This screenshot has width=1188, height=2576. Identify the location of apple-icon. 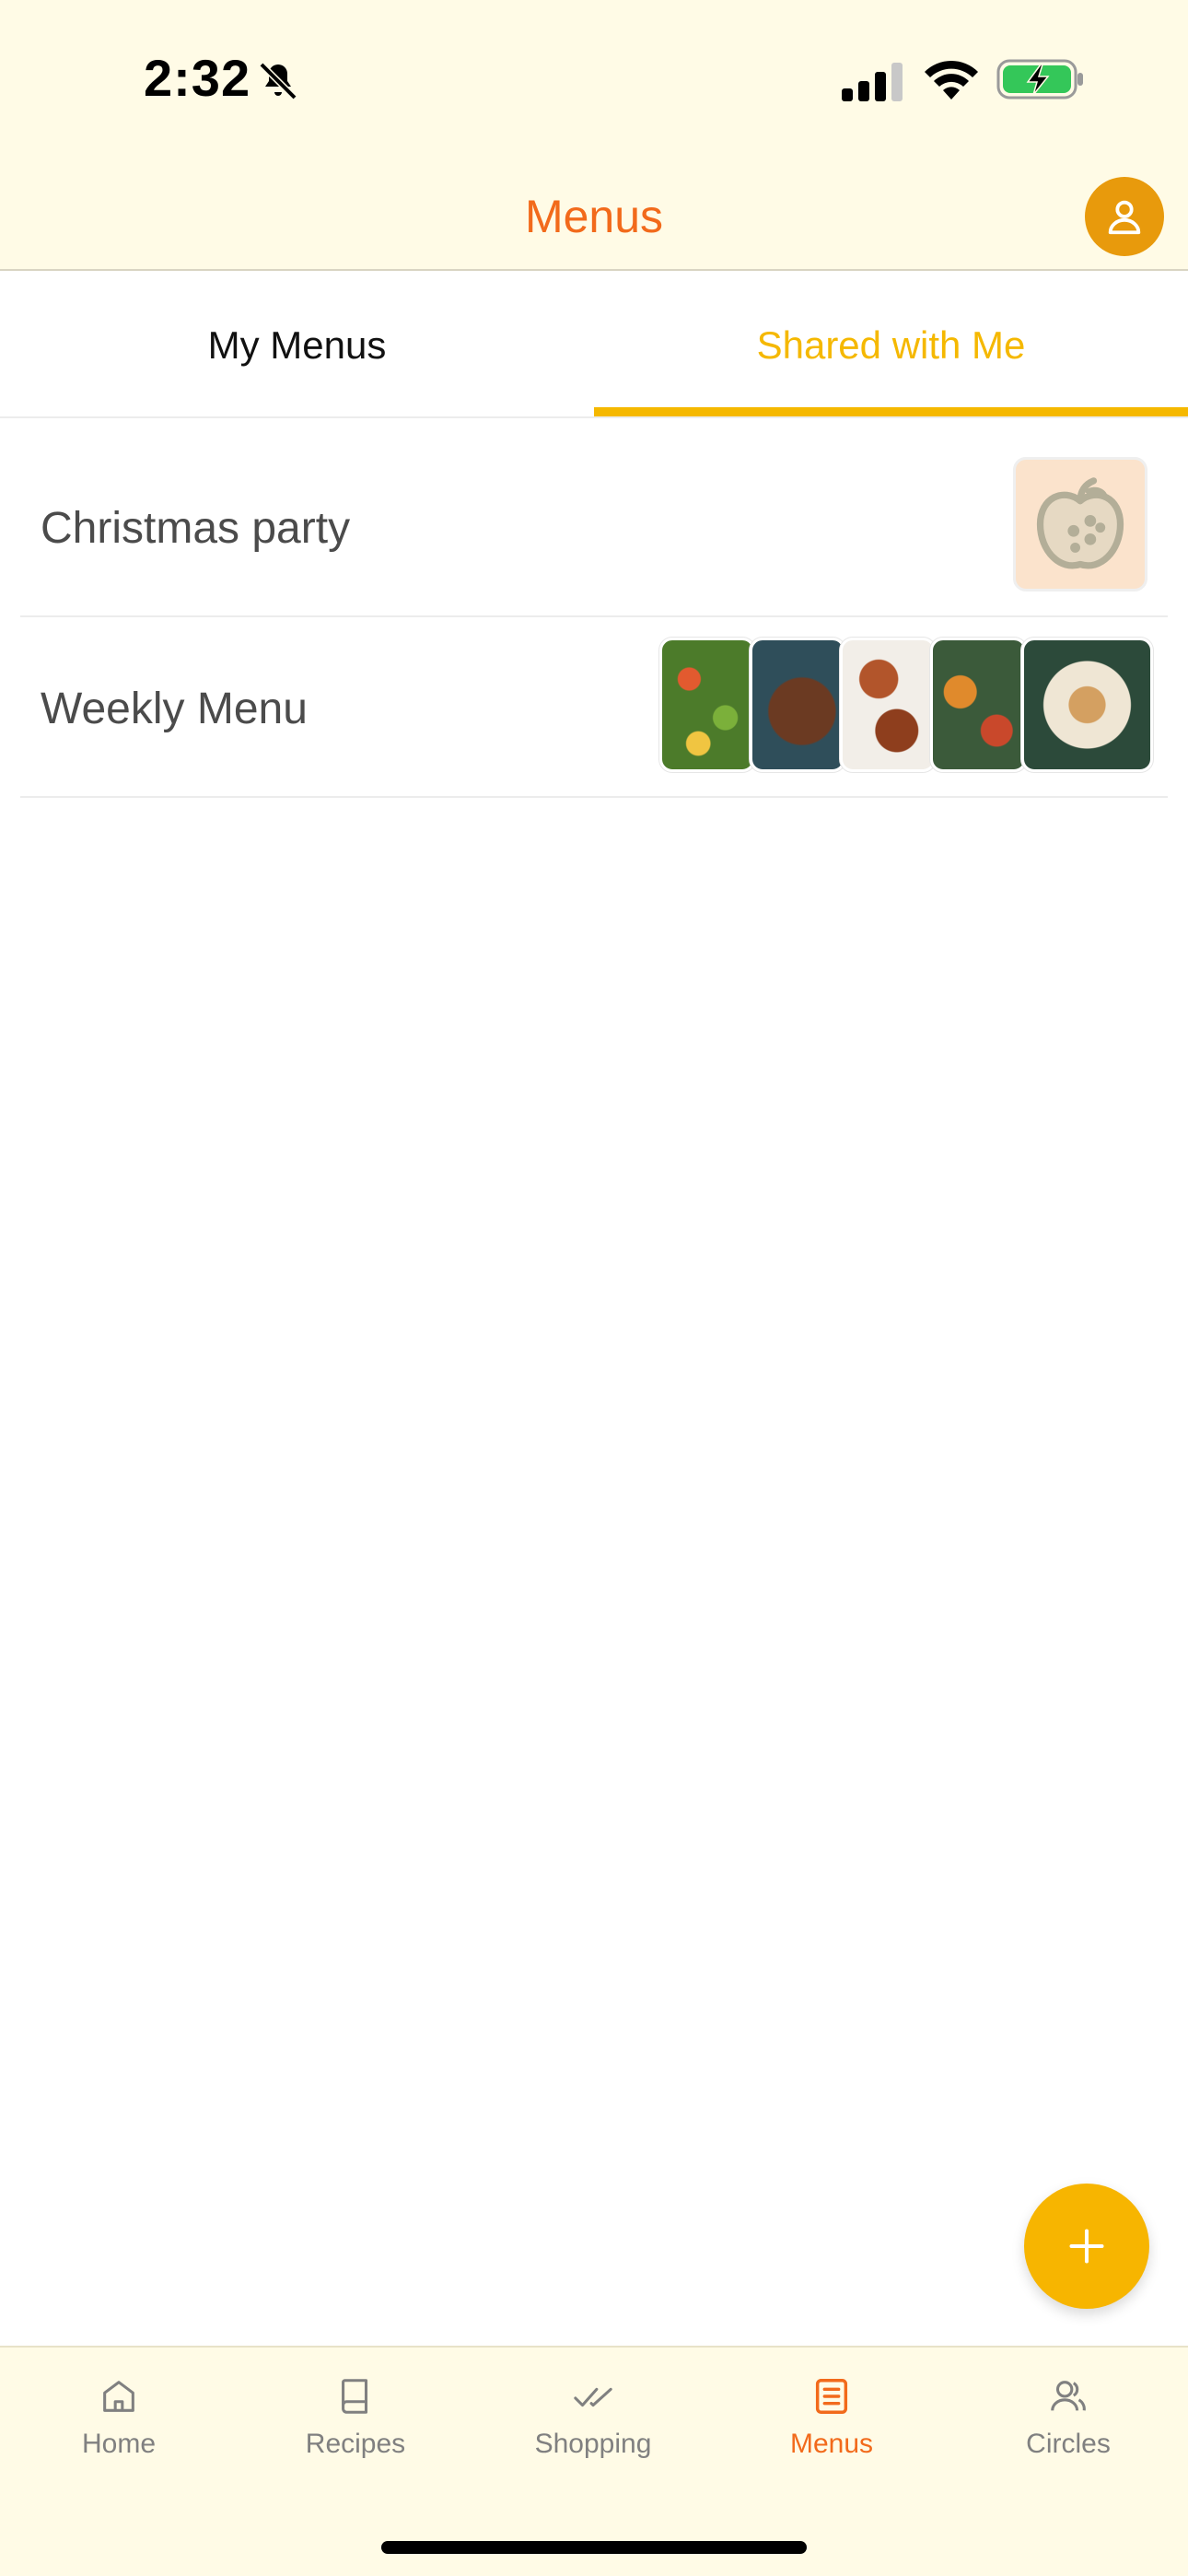
(1080, 523).